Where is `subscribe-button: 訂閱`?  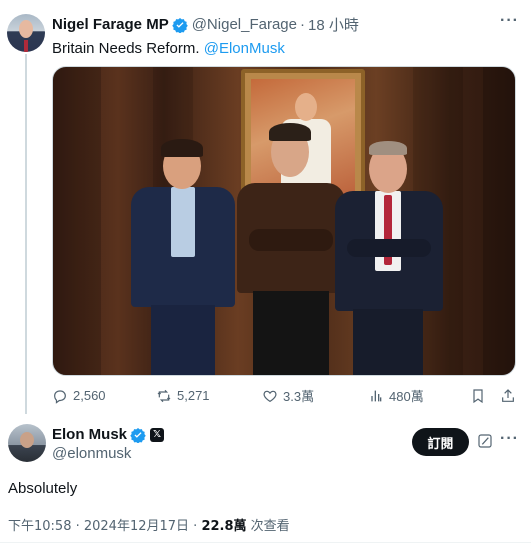 subscribe-button: 訂閱 is located at coordinates (440, 442).